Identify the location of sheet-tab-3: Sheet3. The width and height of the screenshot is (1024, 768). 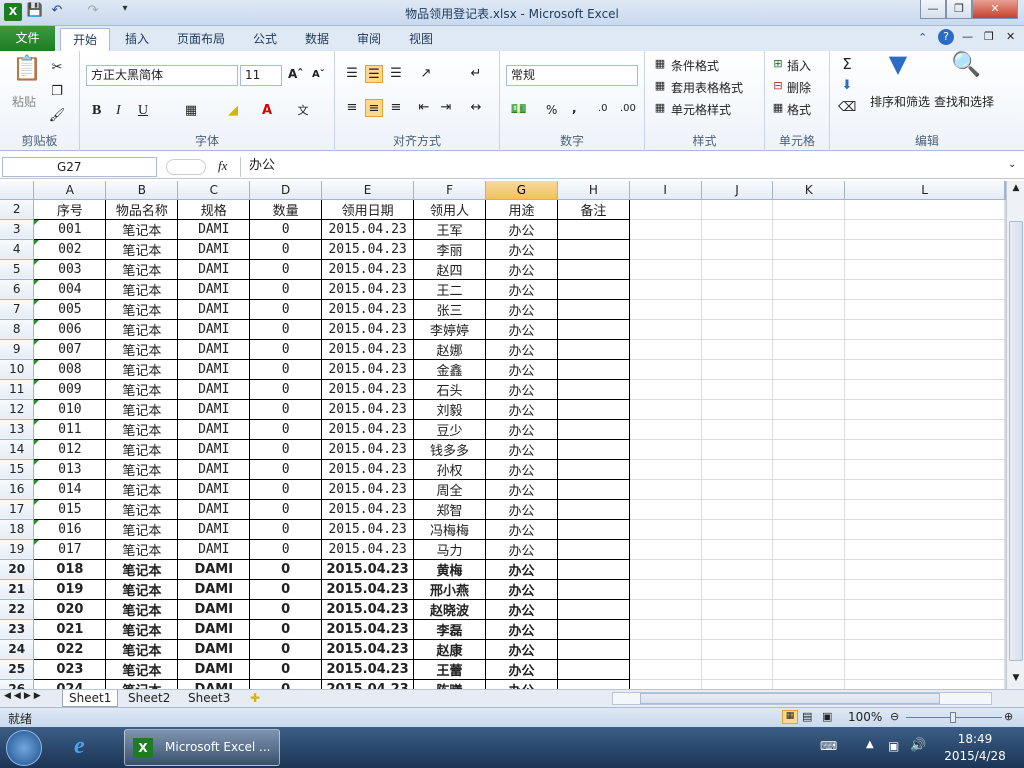
(209, 698).